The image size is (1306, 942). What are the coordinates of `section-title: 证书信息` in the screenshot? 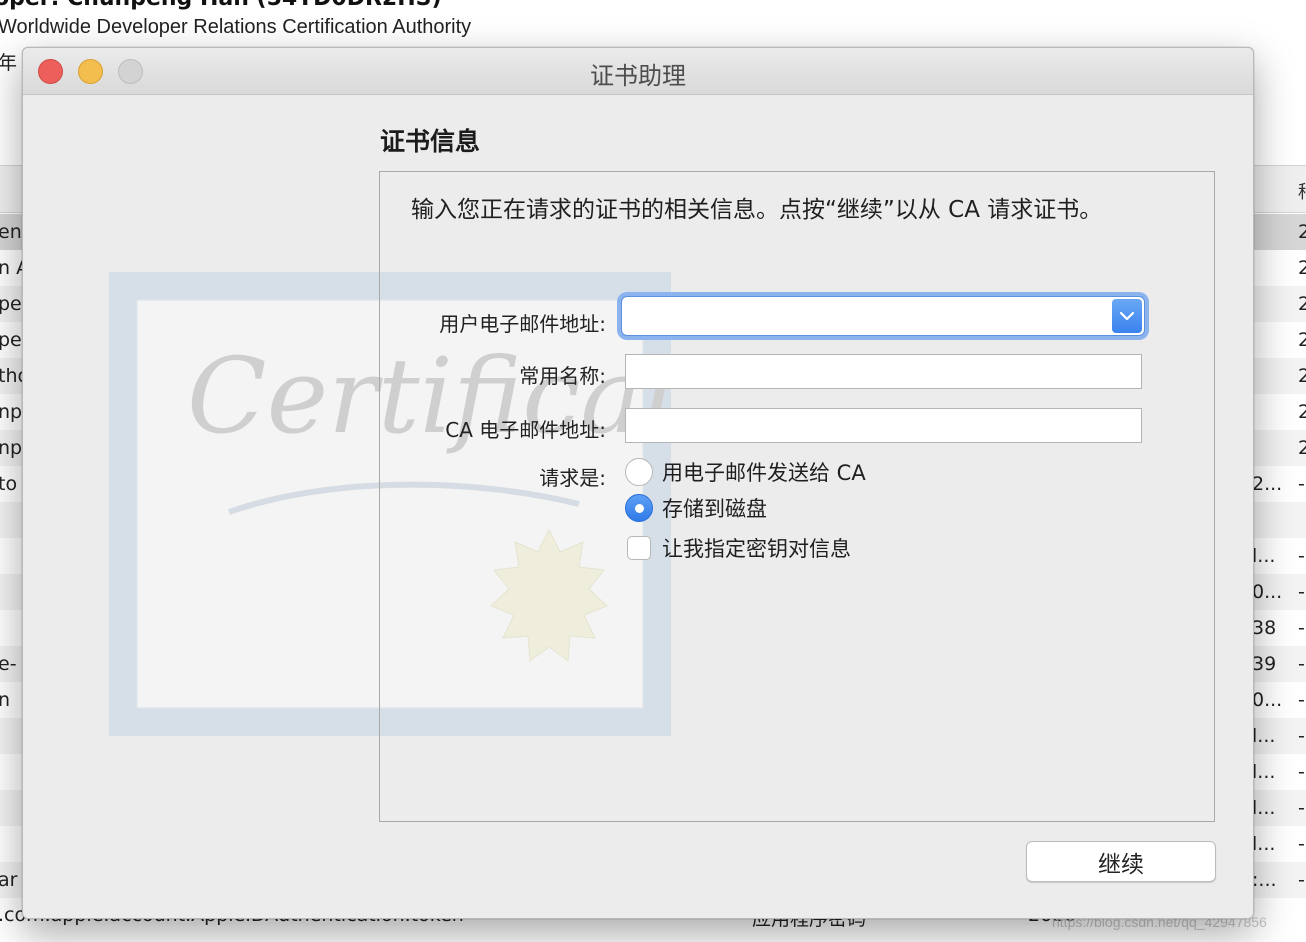 It's located at (430, 141).